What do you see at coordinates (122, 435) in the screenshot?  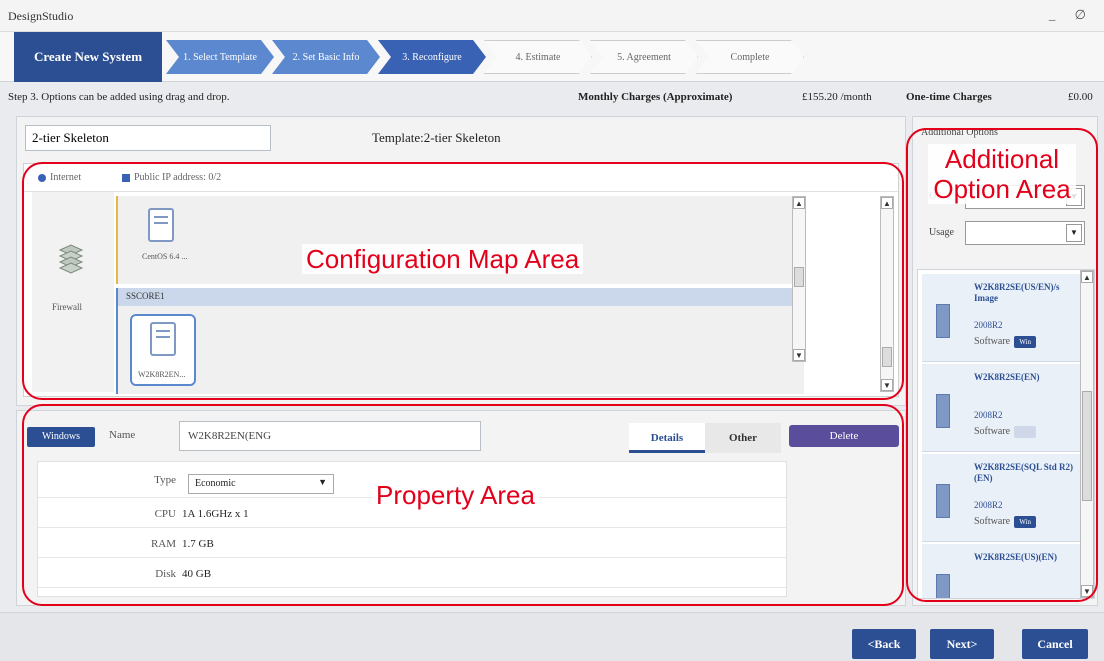 I see `name-label: Name` at bounding box center [122, 435].